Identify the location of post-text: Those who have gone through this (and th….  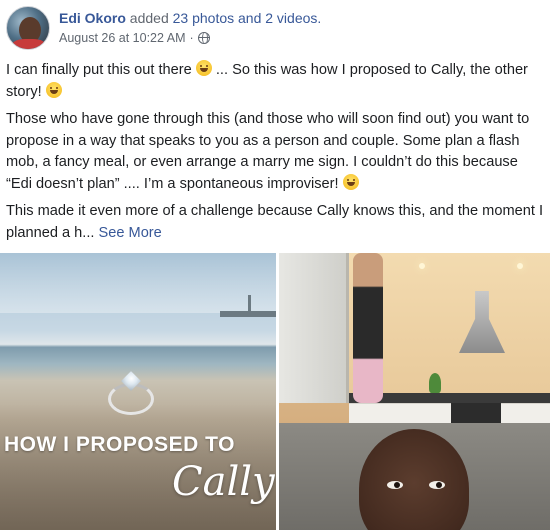
(268, 151).